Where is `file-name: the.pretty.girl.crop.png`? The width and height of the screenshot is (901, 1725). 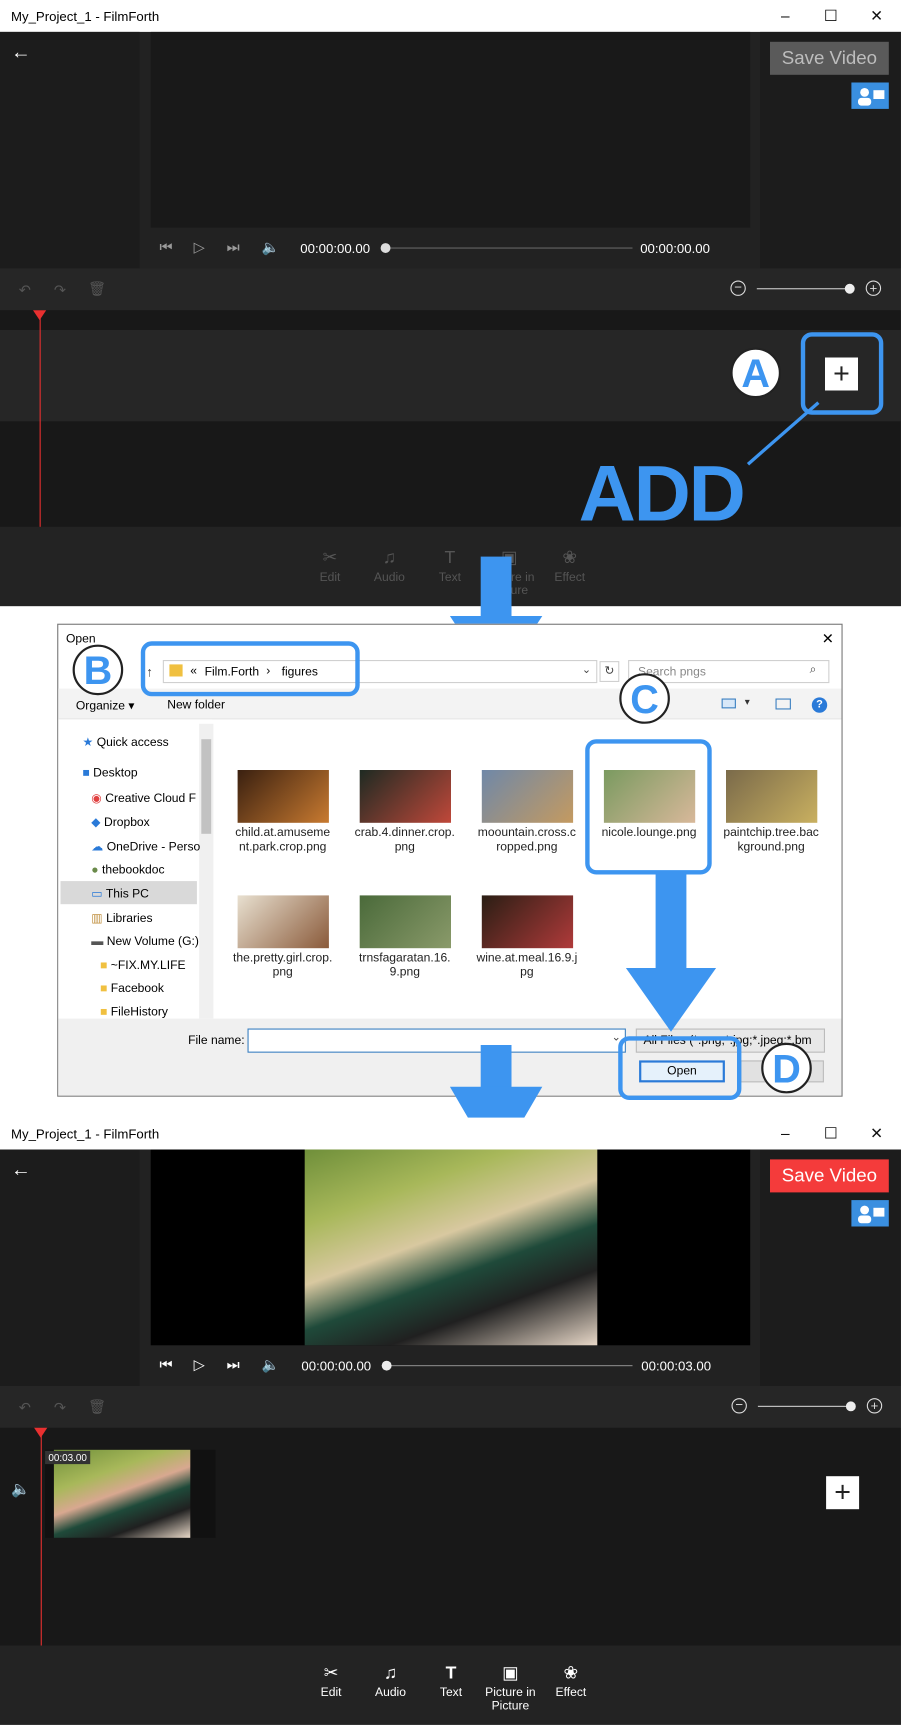
file-name: the.pretty.girl.crop.png is located at coordinates (283, 965).